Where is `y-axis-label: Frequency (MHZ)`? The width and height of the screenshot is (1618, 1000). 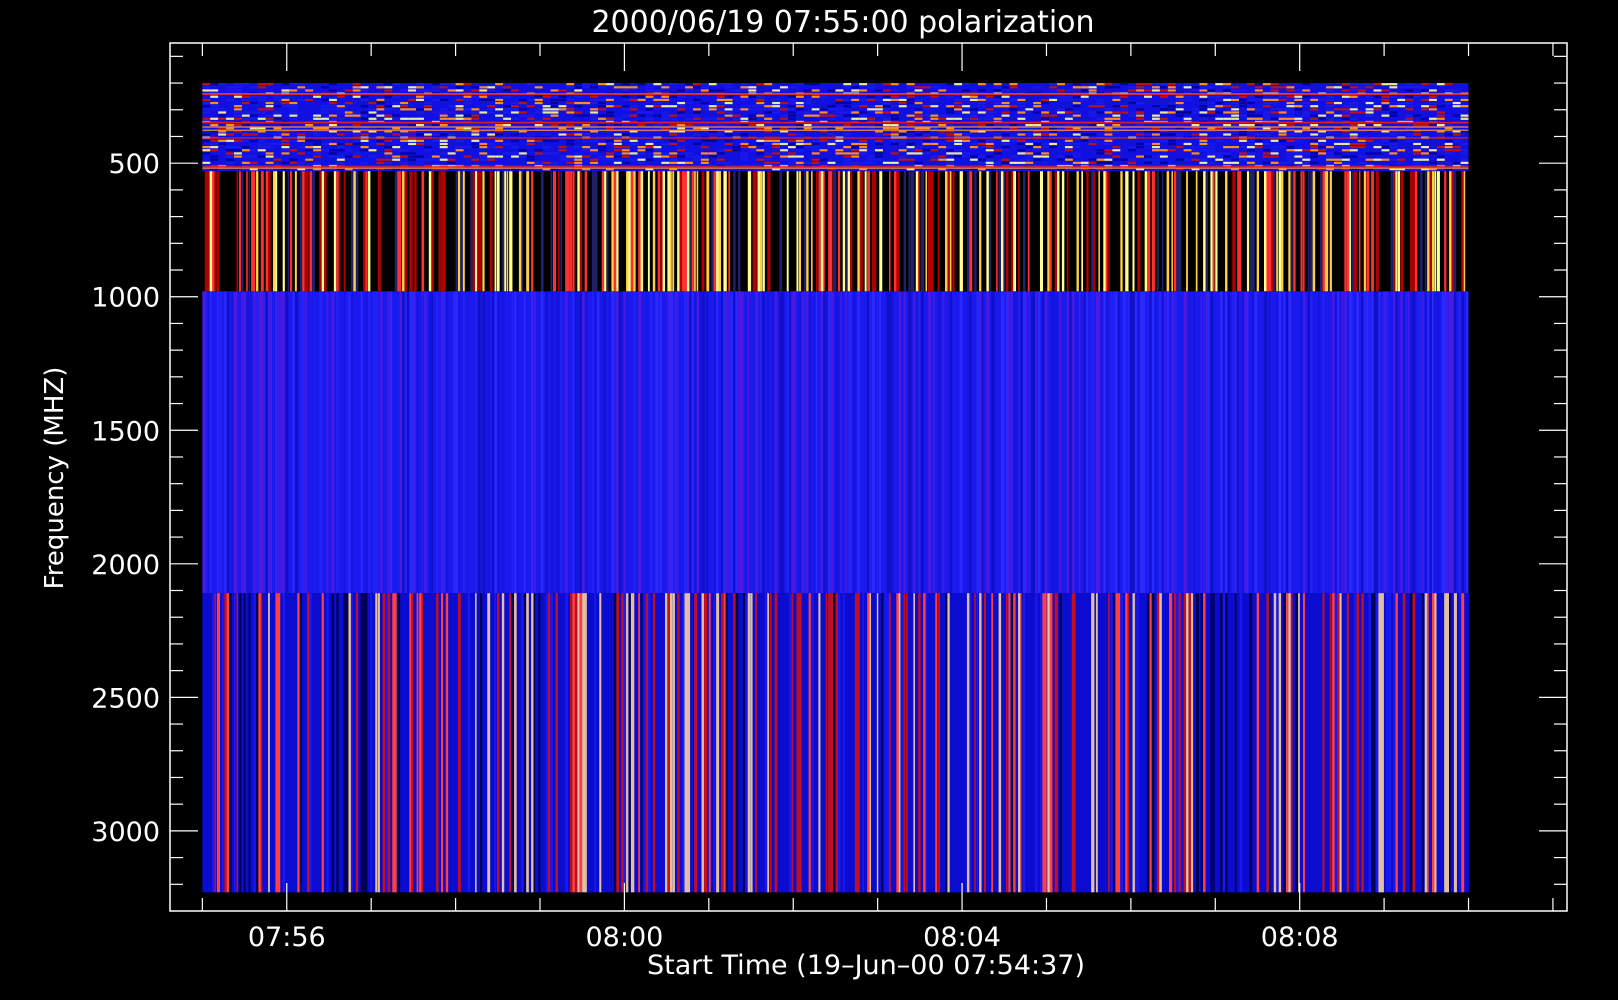 y-axis-label: Frequency (MHZ) is located at coordinates (55, 478).